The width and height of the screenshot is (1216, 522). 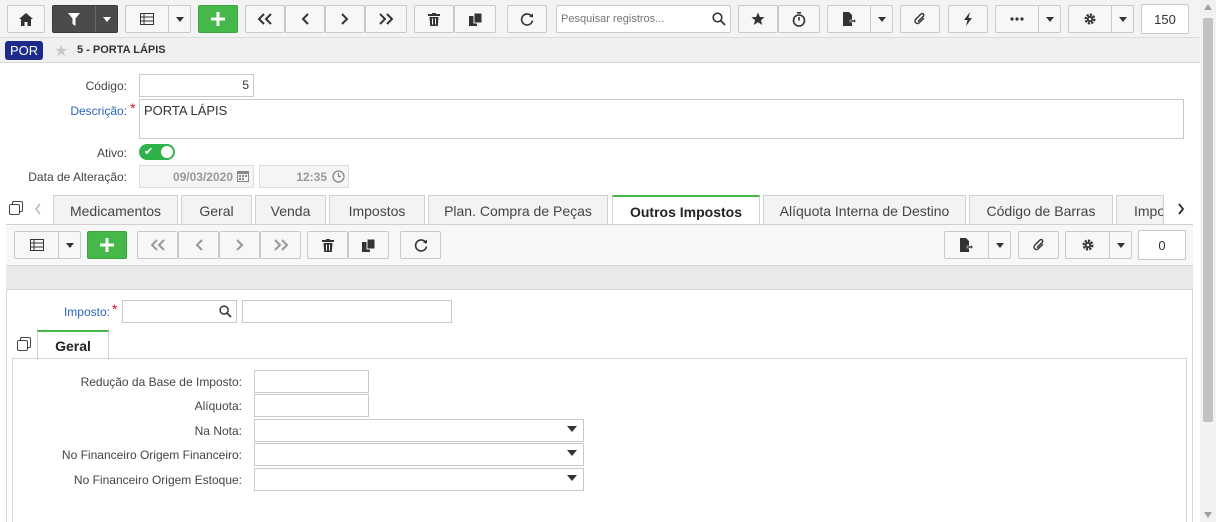 I want to click on double-chevron-left-icon, so click(x=265, y=19).